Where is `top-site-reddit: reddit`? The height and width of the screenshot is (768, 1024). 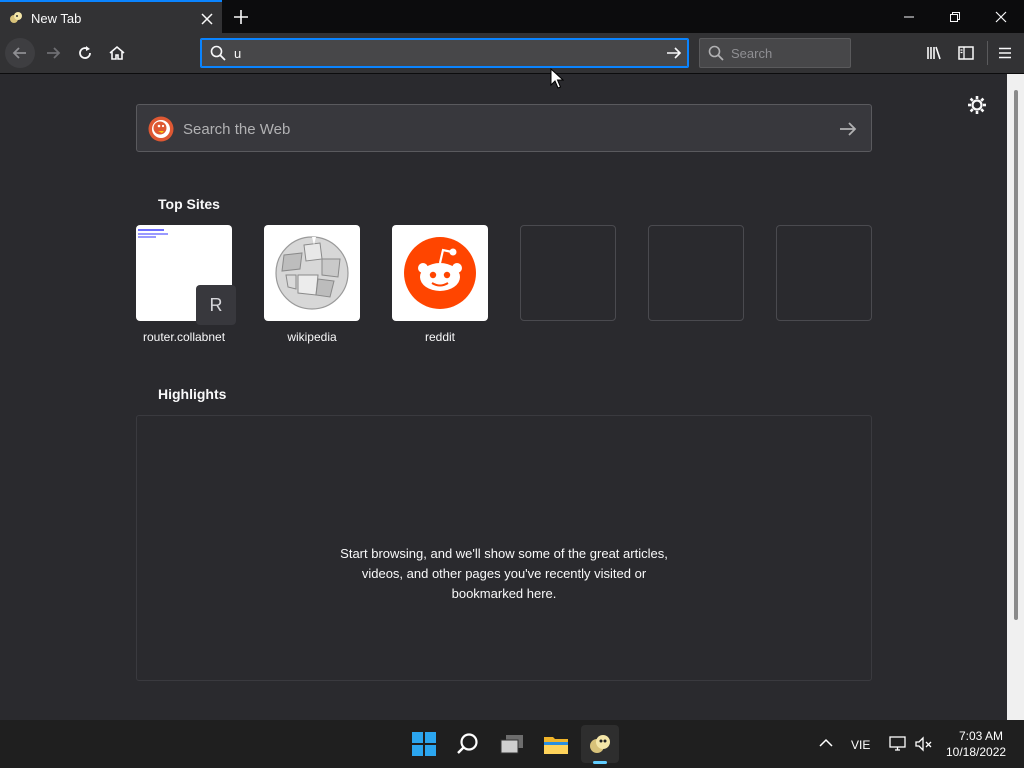
top-site-reddit: reddit is located at coordinates (440, 284).